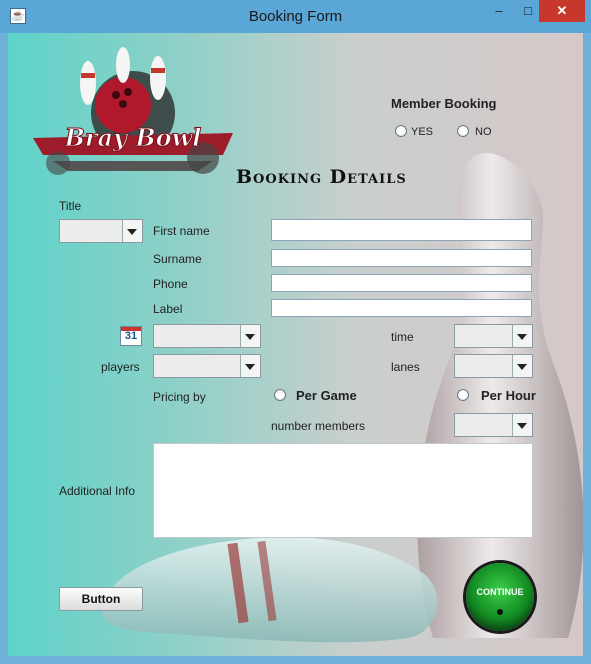 The image size is (591, 664). What do you see at coordinates (401, 258) in the screenshot?
I see `surname-field` at bounding box center [401, 258].